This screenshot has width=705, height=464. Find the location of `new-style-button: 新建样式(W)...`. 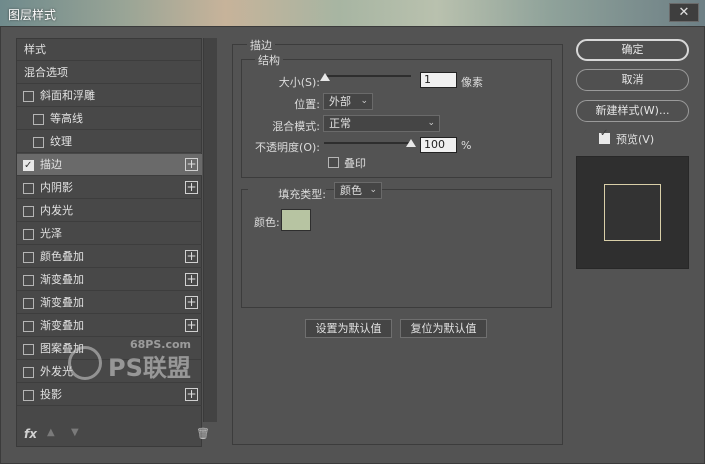

new-style-button: 新建样式(W)... is located at coordinates (632, 111).